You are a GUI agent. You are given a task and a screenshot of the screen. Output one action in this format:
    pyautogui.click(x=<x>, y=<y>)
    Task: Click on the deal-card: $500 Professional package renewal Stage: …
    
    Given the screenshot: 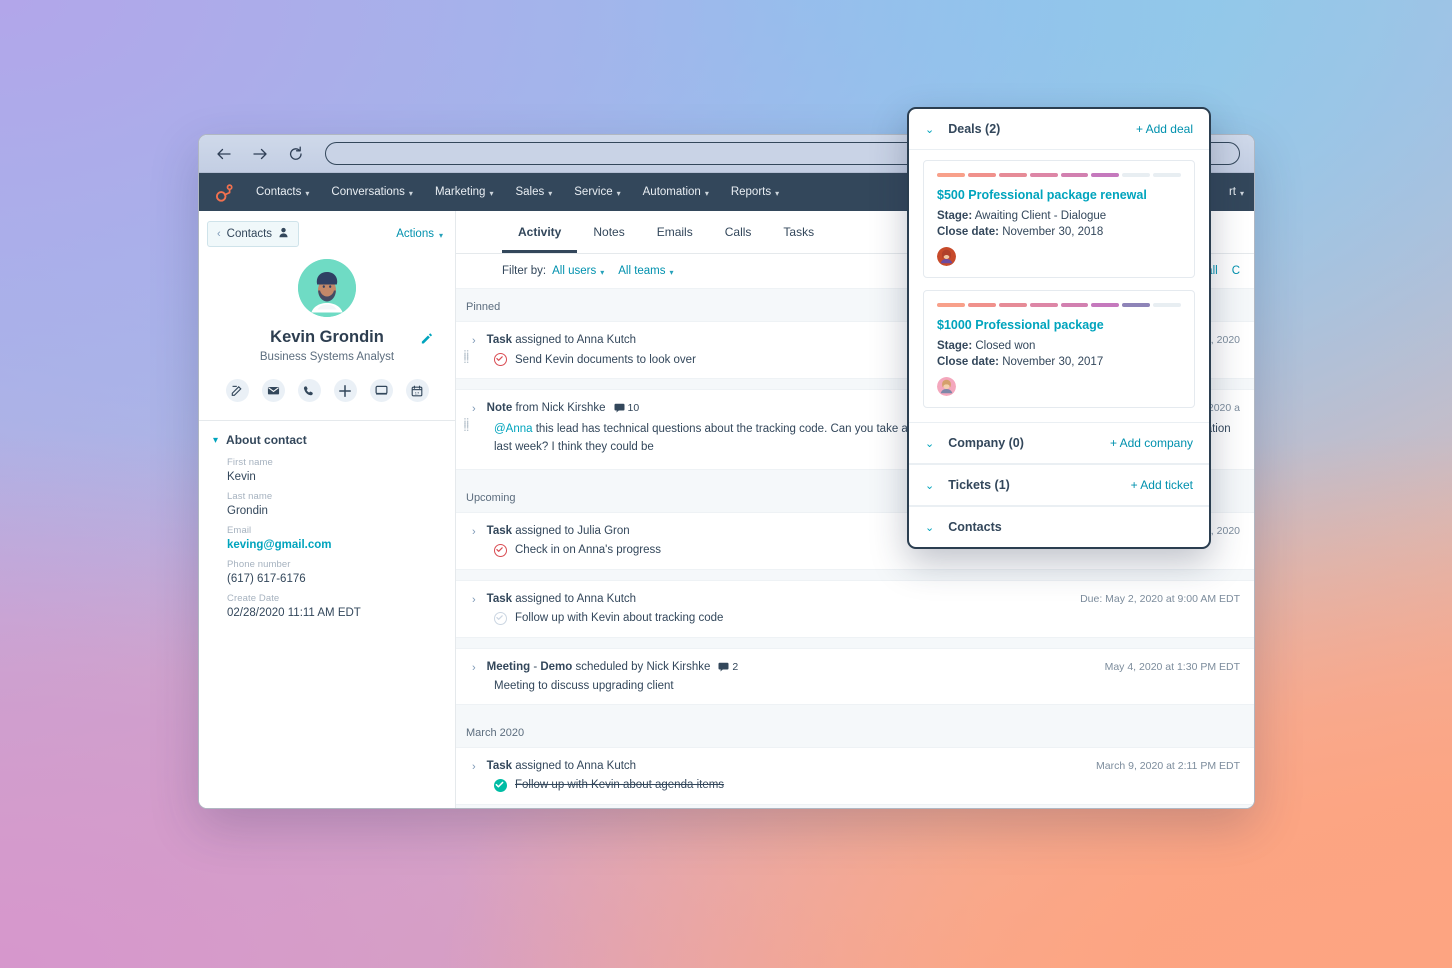 What is the action you would take?
    pyautogui.click(x=1059, y=219)
    